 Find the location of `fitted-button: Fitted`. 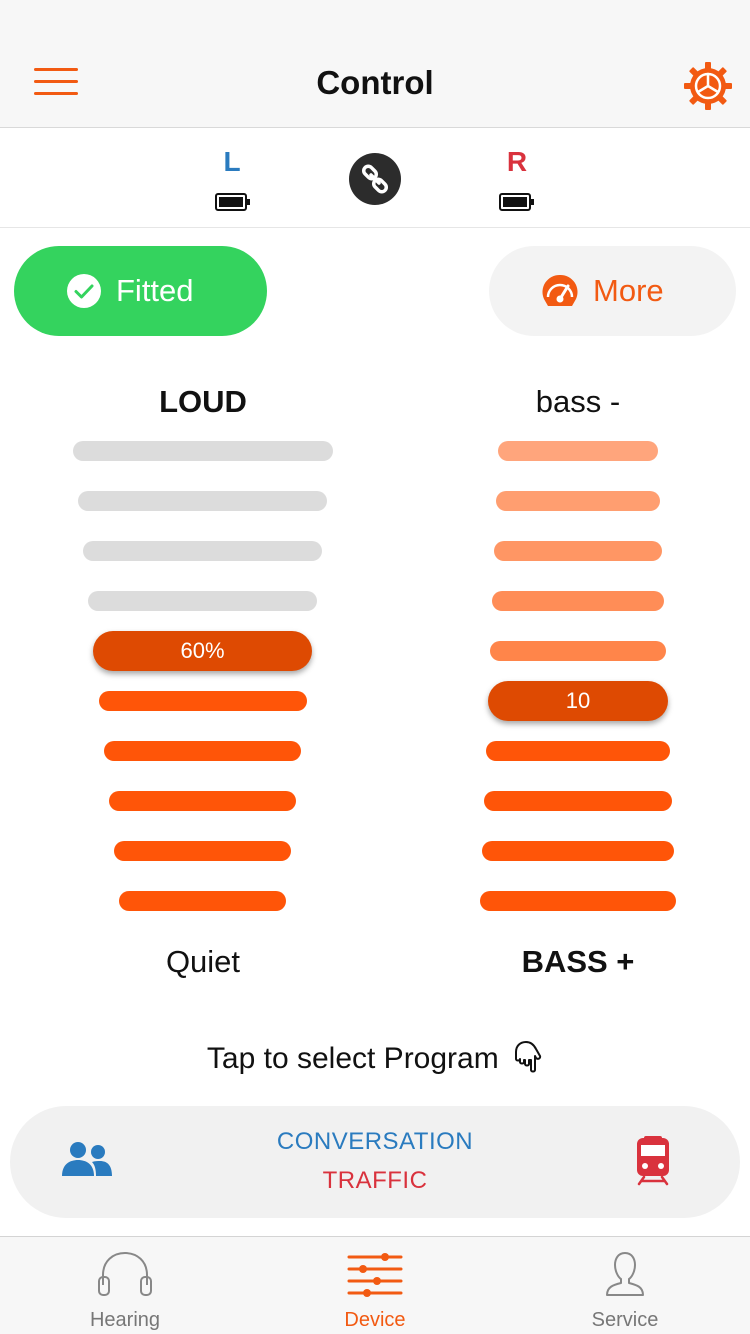

fitted-button: Fitted is located at coordinates (140, 291).